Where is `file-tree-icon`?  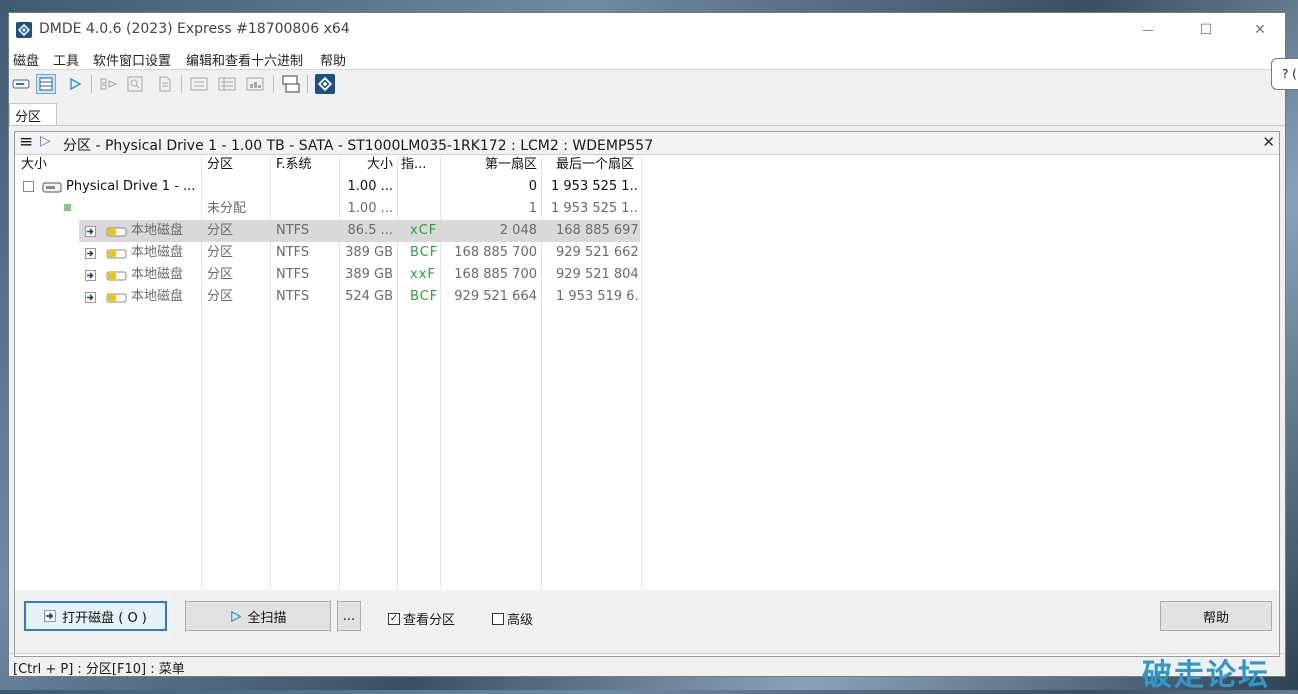
file-tree-icon is located at coordinates (109, 84).